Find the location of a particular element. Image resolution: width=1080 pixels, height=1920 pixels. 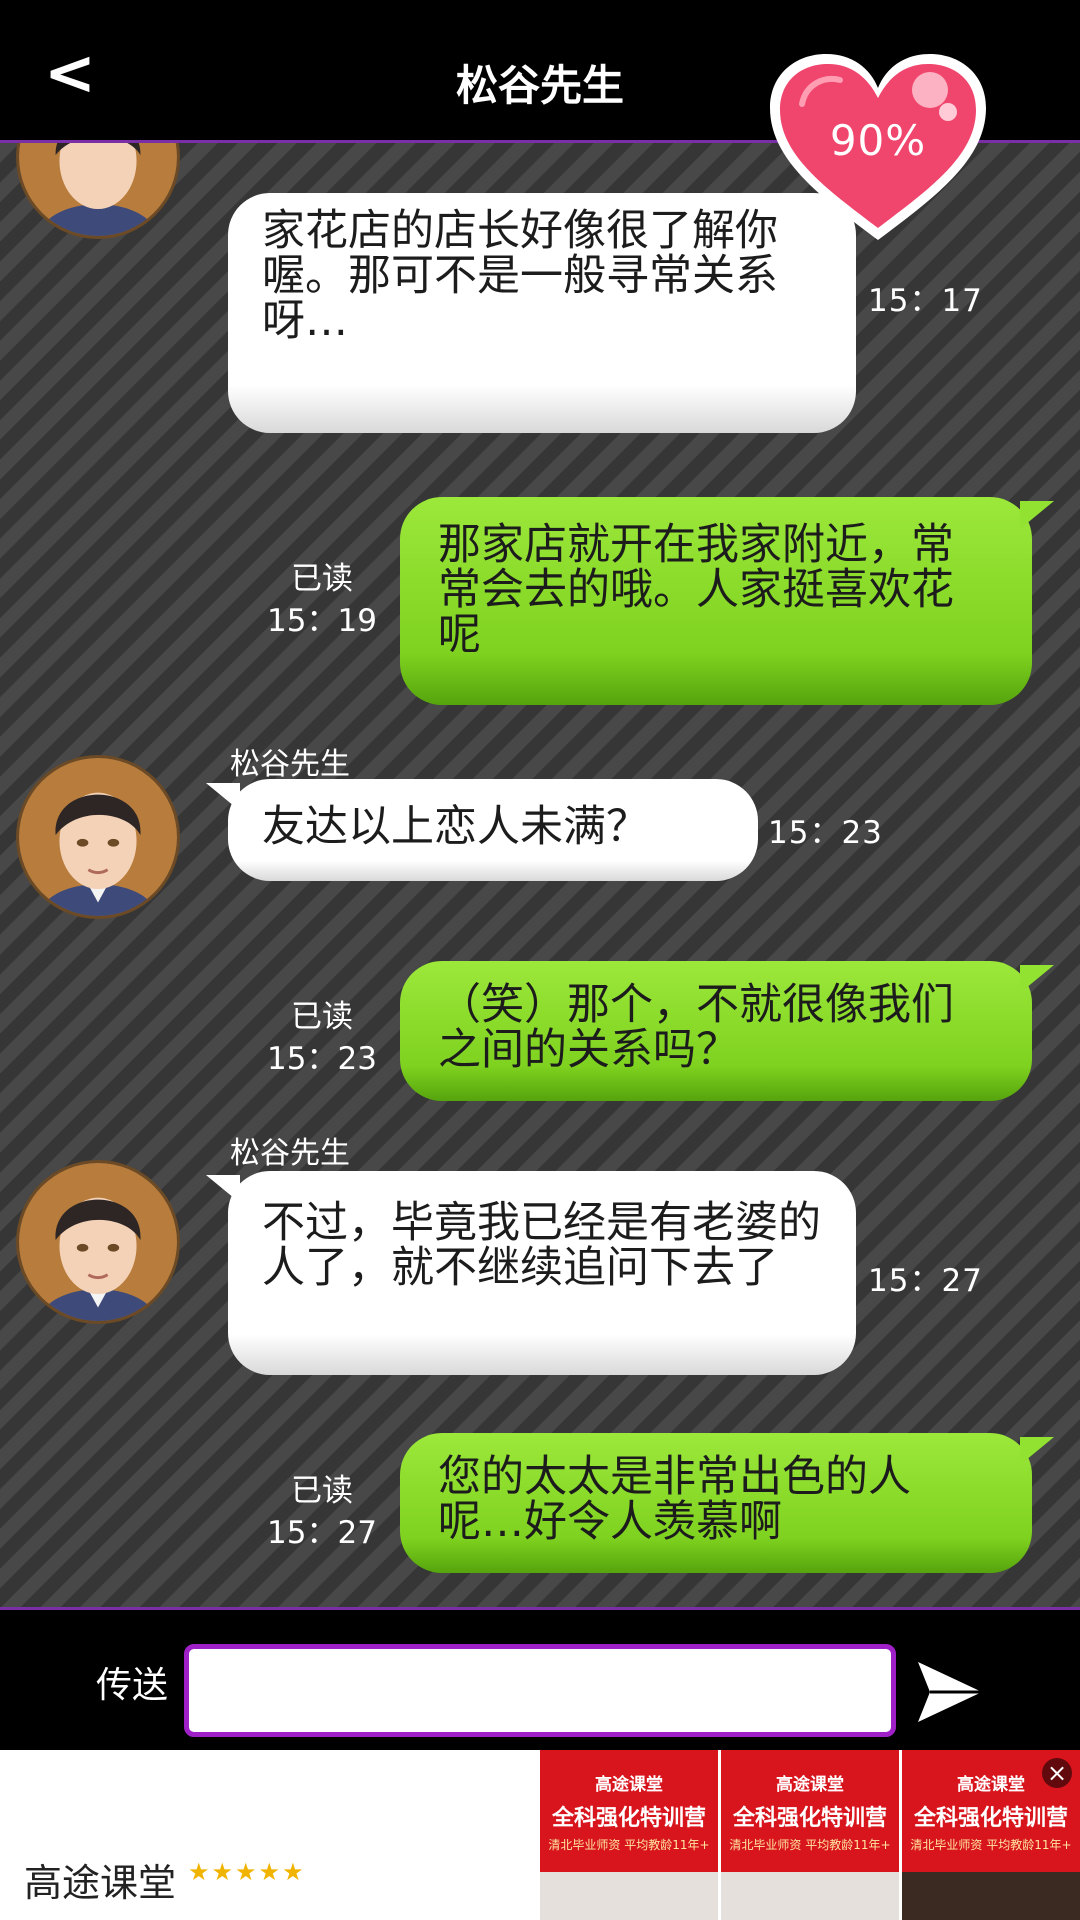

message-bubble-outgoing: 您的太太是非常出色的人呢…好令人羡慕啊 is located at coordinates (716, 1503).